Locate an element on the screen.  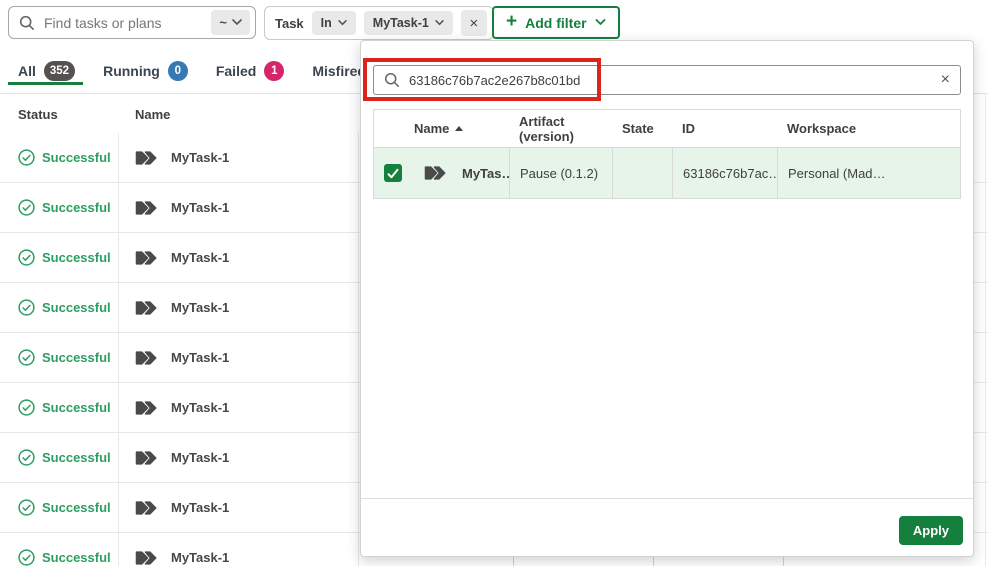
column-label: ID is located at coordinates (688, 128).